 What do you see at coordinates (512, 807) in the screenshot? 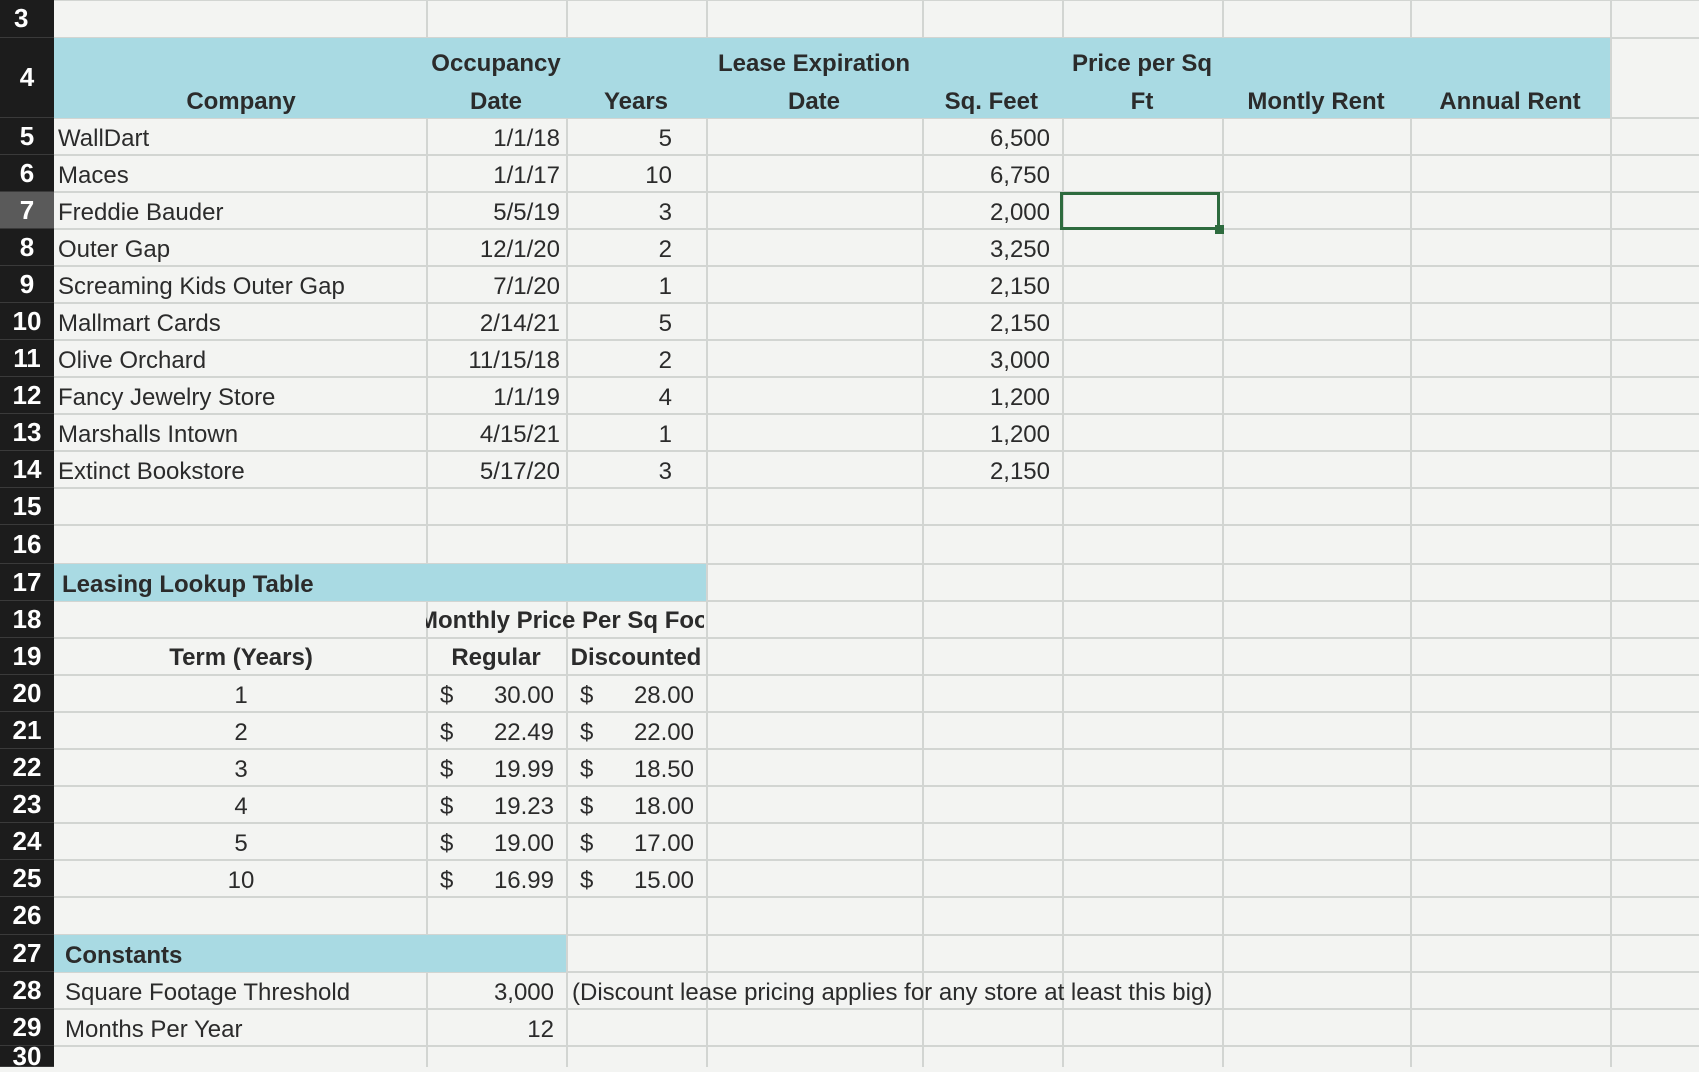
I see `lookup-regular-price: 19.23` at bounding box center [512, 807].